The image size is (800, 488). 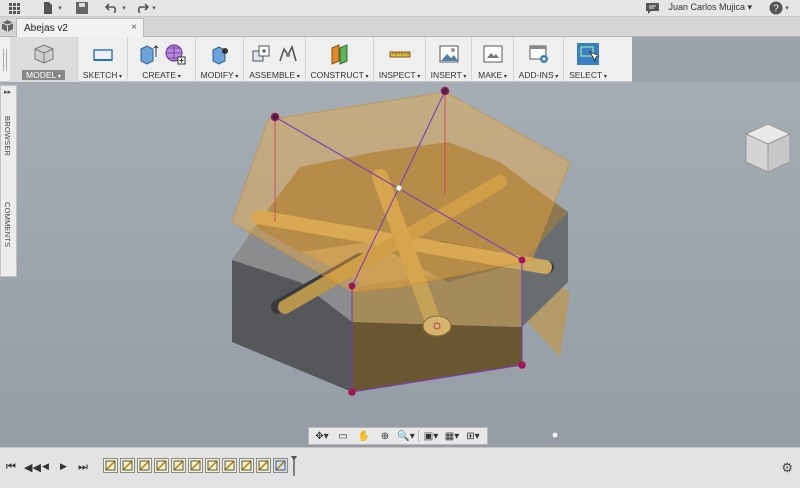 What do you see at coordinates (339, 54) in the screenshot?
I see `offset-plane-icon` at bounding box center [339, 54].